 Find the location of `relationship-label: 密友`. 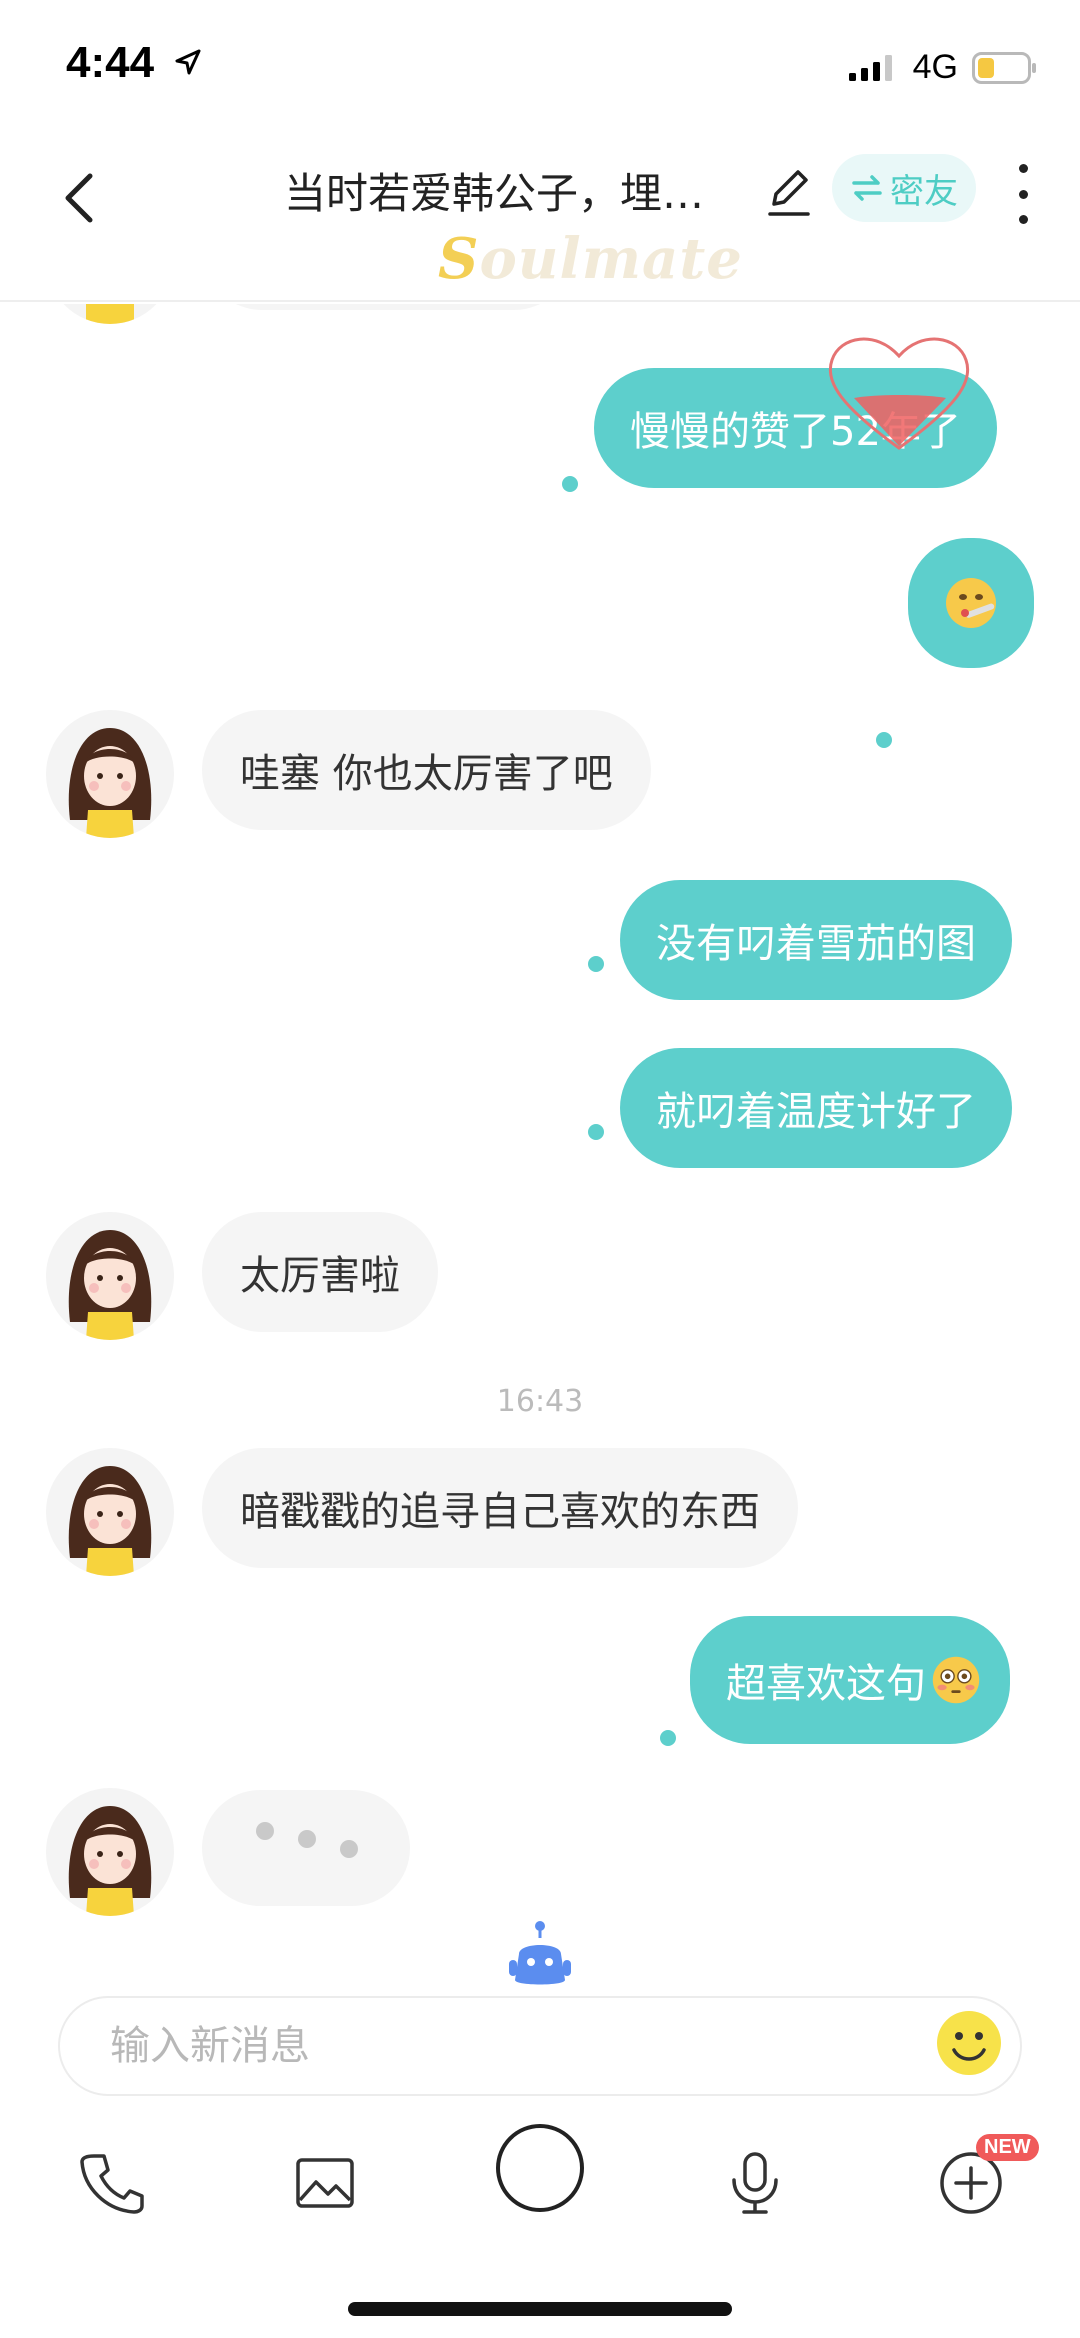

relationship-label: 密友 is located at coordinates (924, 191).